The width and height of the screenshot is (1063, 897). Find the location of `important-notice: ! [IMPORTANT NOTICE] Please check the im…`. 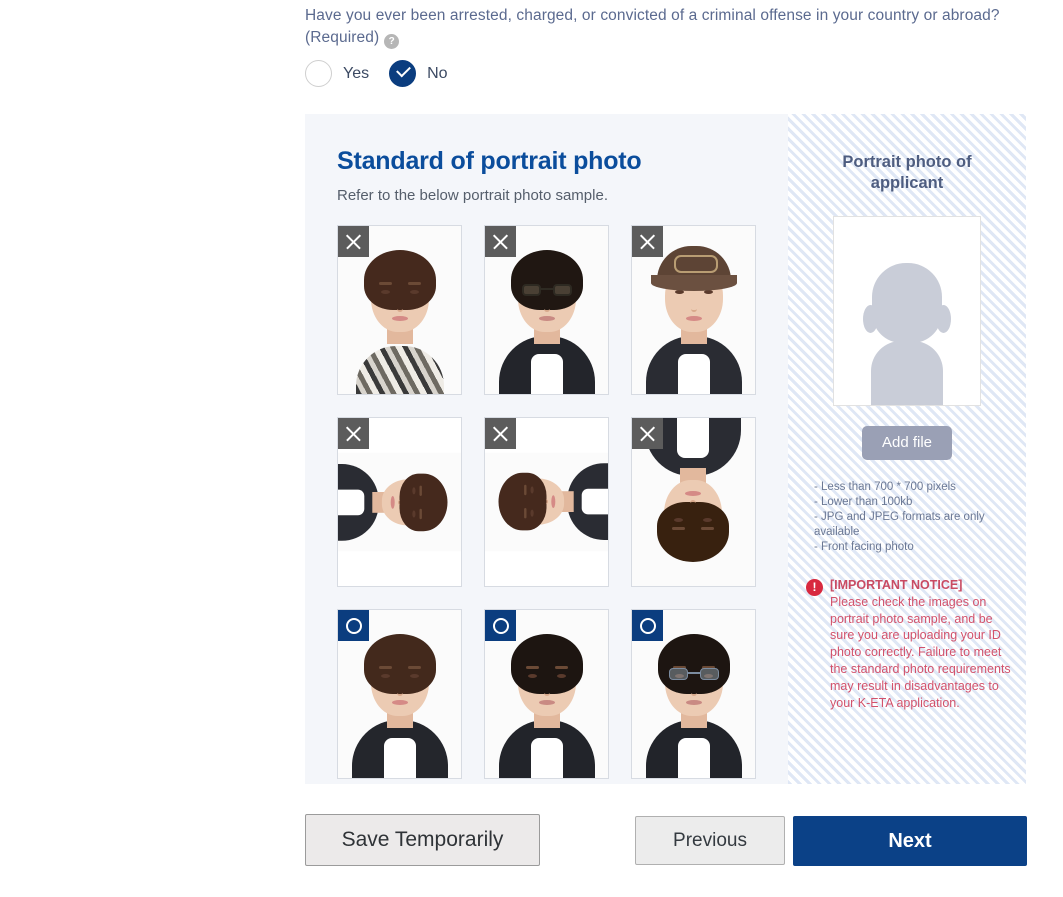

important-notice: ! [IMPORTANT NOTICE] Please check the im… is located at coordinates (910, 644).